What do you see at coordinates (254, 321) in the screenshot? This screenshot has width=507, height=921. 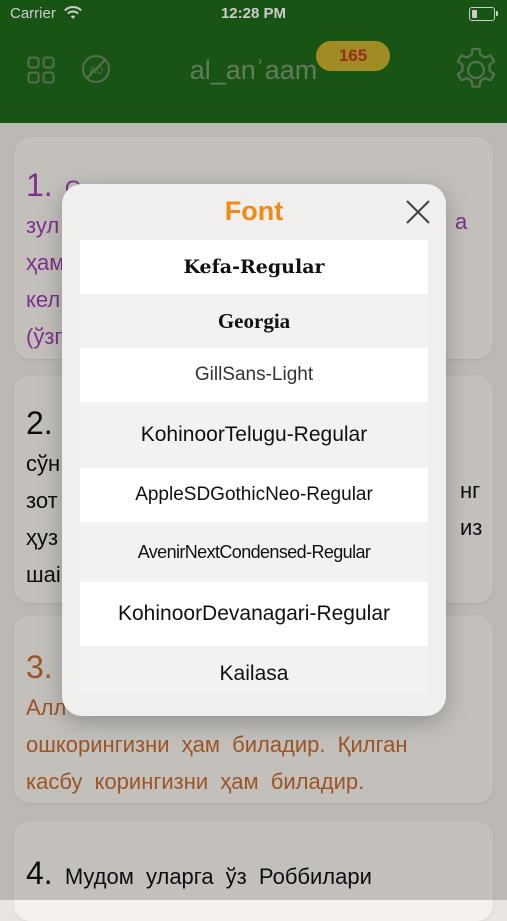 I see `font-option-georgia: Georgia` at bounding box center [254, 321].